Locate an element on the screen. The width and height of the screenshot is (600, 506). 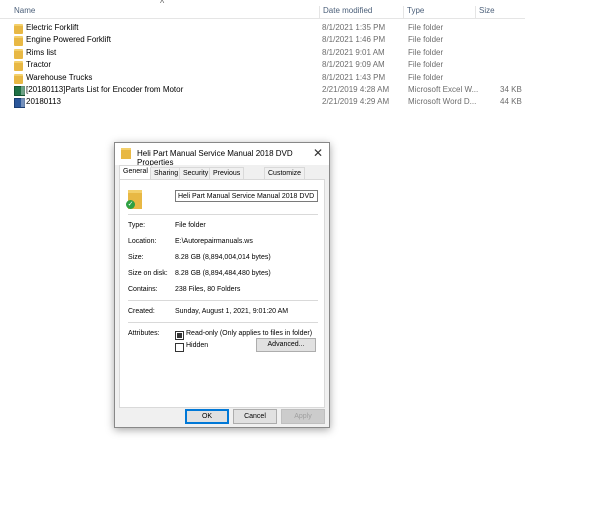
word-file-icon is located at coordinates (19, 103).